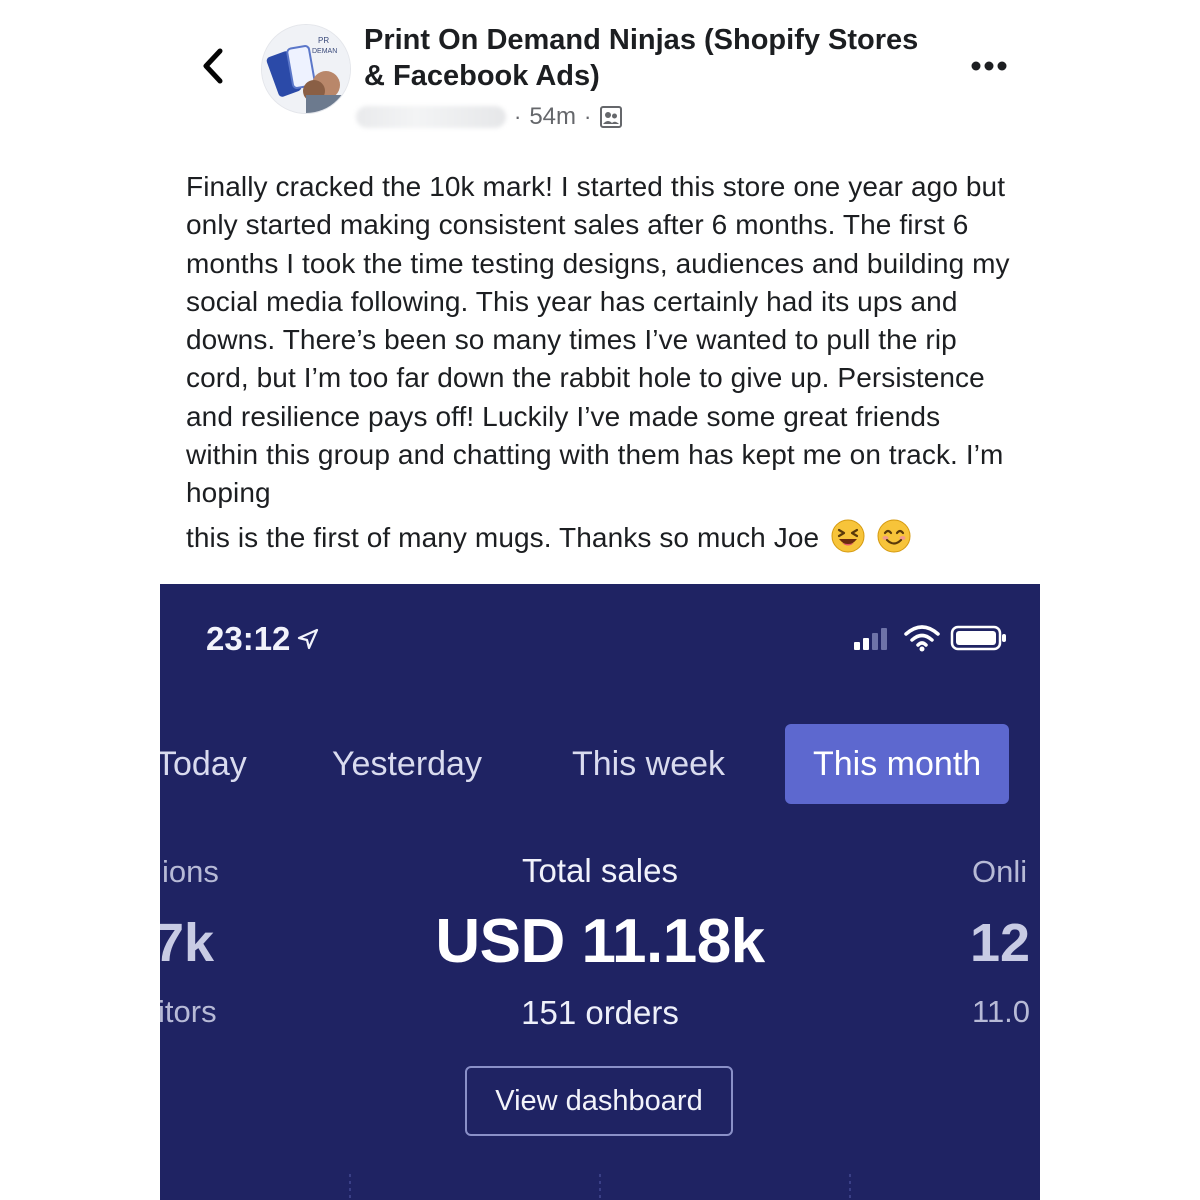 This screenshot has width=1200, height=1200. What do you see at coordinates (600, 941) in the screenshot?
I see `total-sales-value: USD 11.18k` at bounding box center [600, 941].